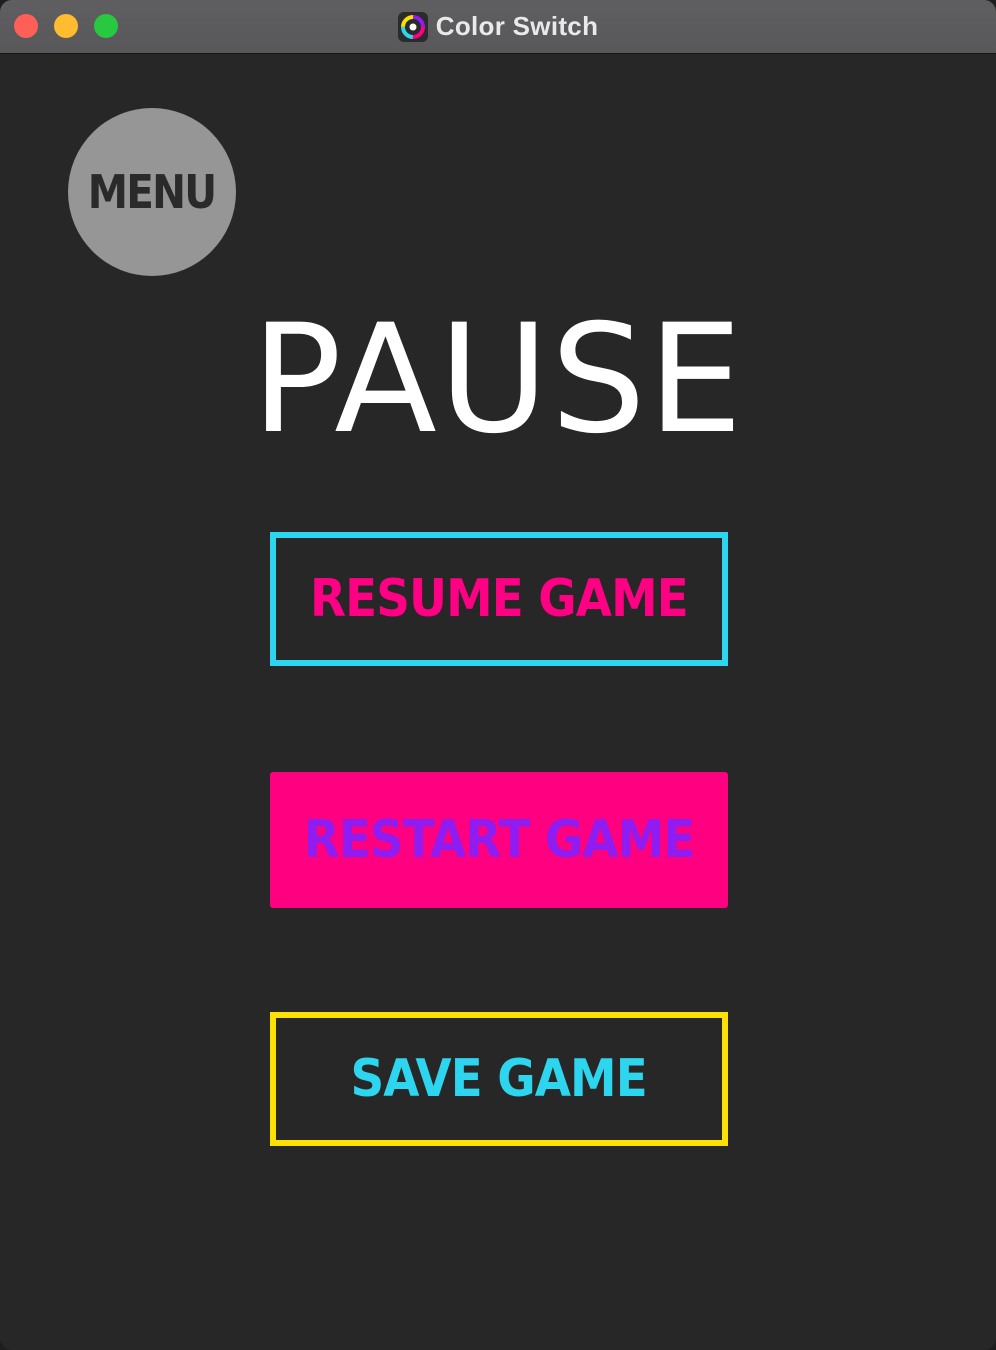  I want to click on menu-button: MENU, so click(152, 192).